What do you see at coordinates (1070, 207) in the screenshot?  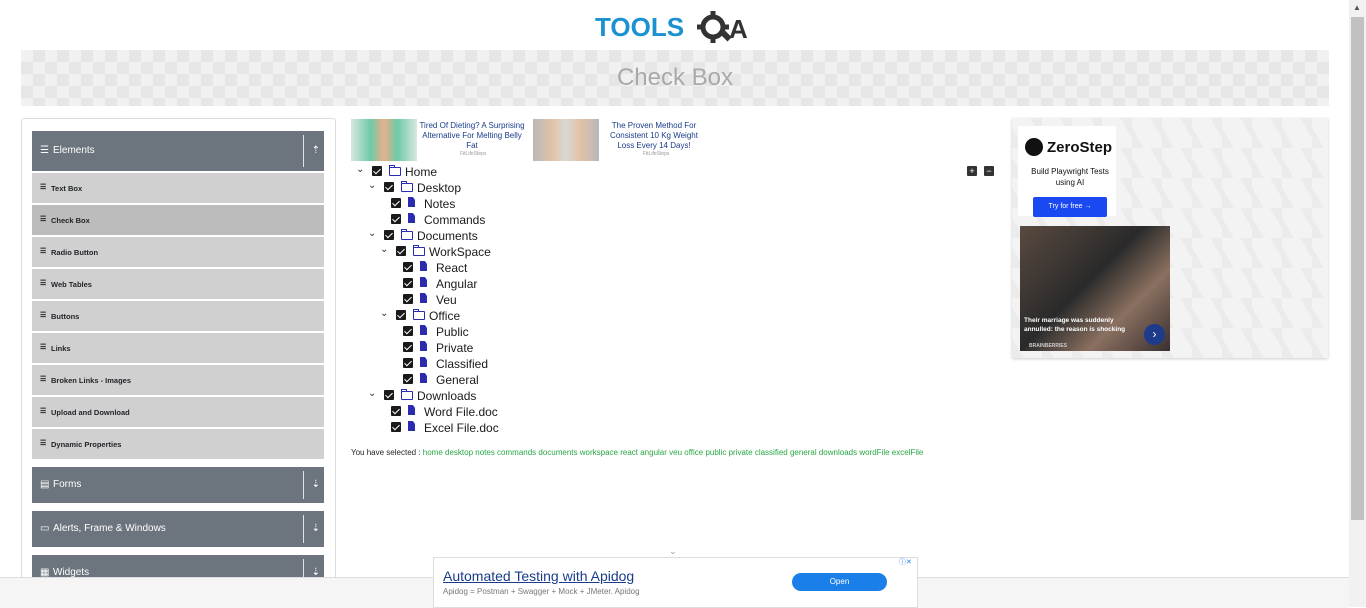 I see `try-for-free-button: Try for free →` at bounding box center [1070, 207].